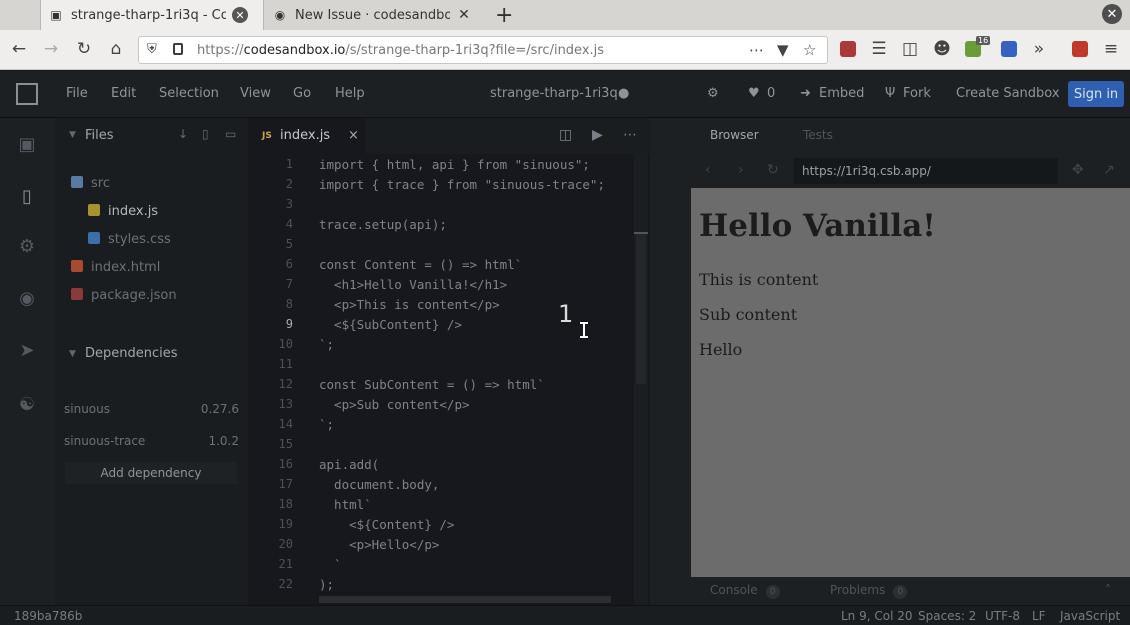 This screenshot has width=1130, height=625. I want to click on preview-back-icon: ‹, so click(708, 170).